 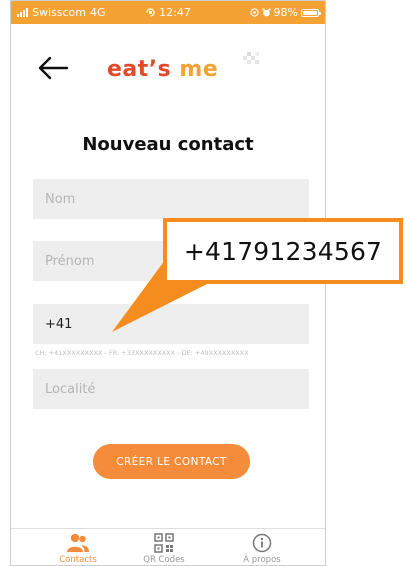 I want to click on create-contact-button: CRÉER LE CONTACT, so click(x=171, y=461).